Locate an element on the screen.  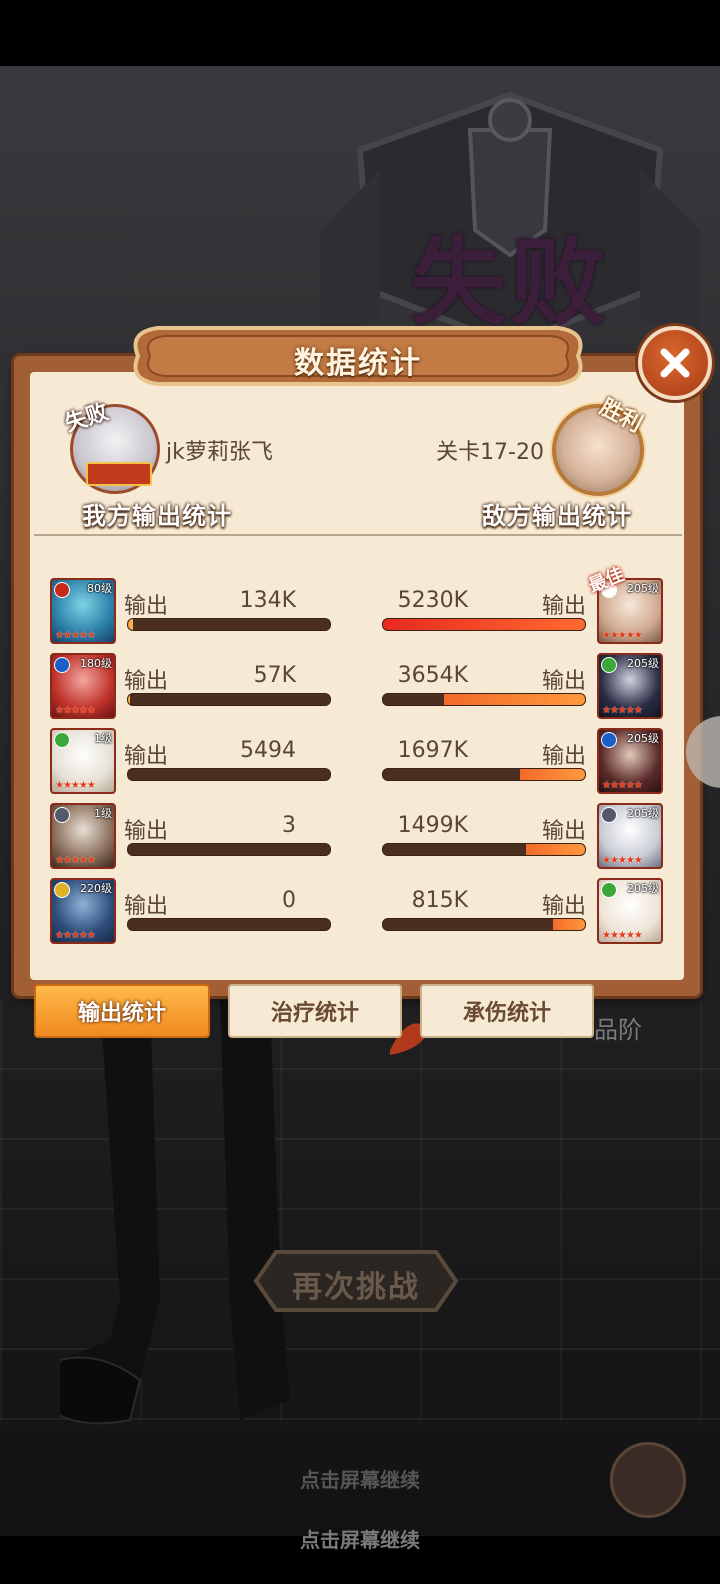
enemy-damage-value: 3654K is located at coordinates (432, 675).